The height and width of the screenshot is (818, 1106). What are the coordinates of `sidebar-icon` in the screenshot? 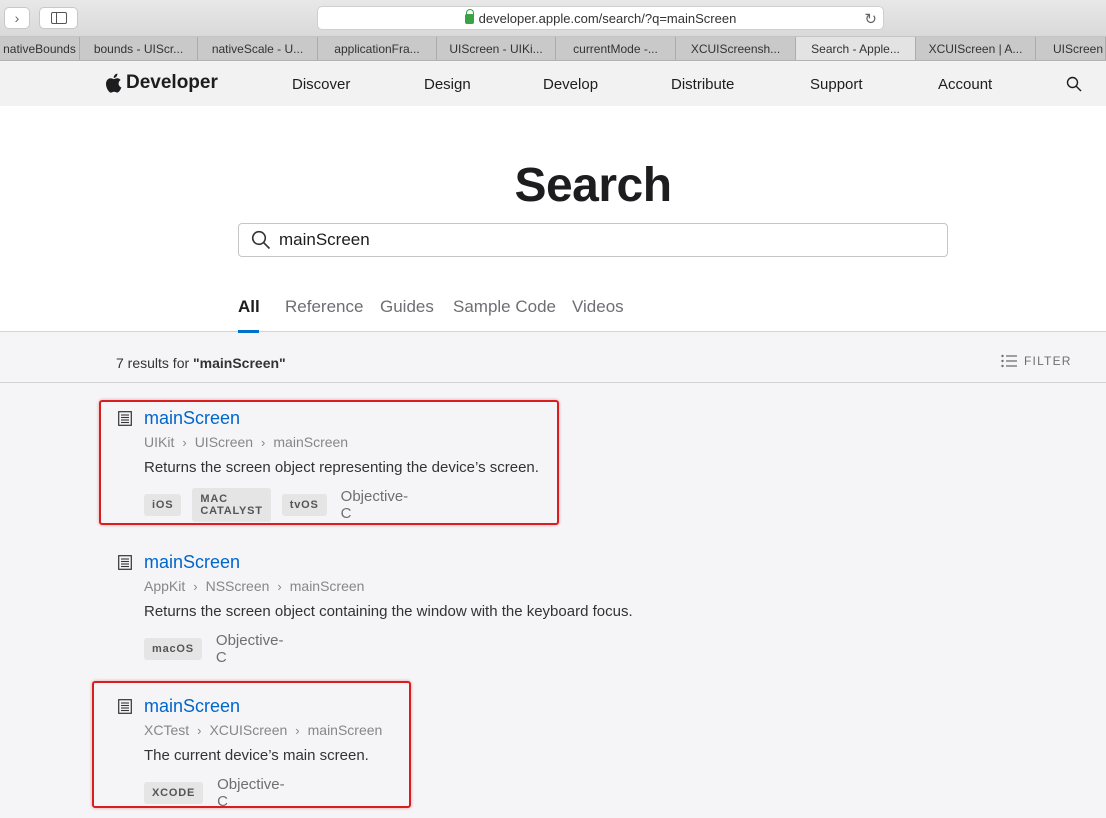 It's located at (58, 18).